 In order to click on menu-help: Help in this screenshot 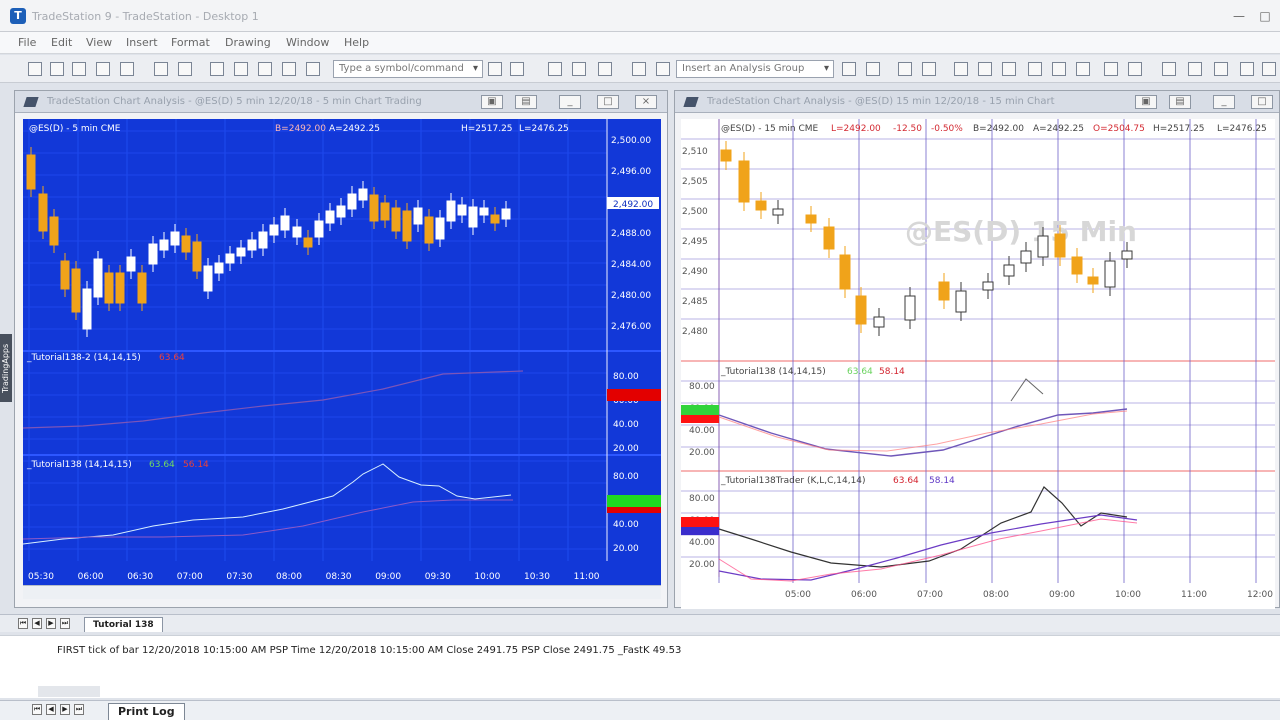, I will do `click(356, 42)`.